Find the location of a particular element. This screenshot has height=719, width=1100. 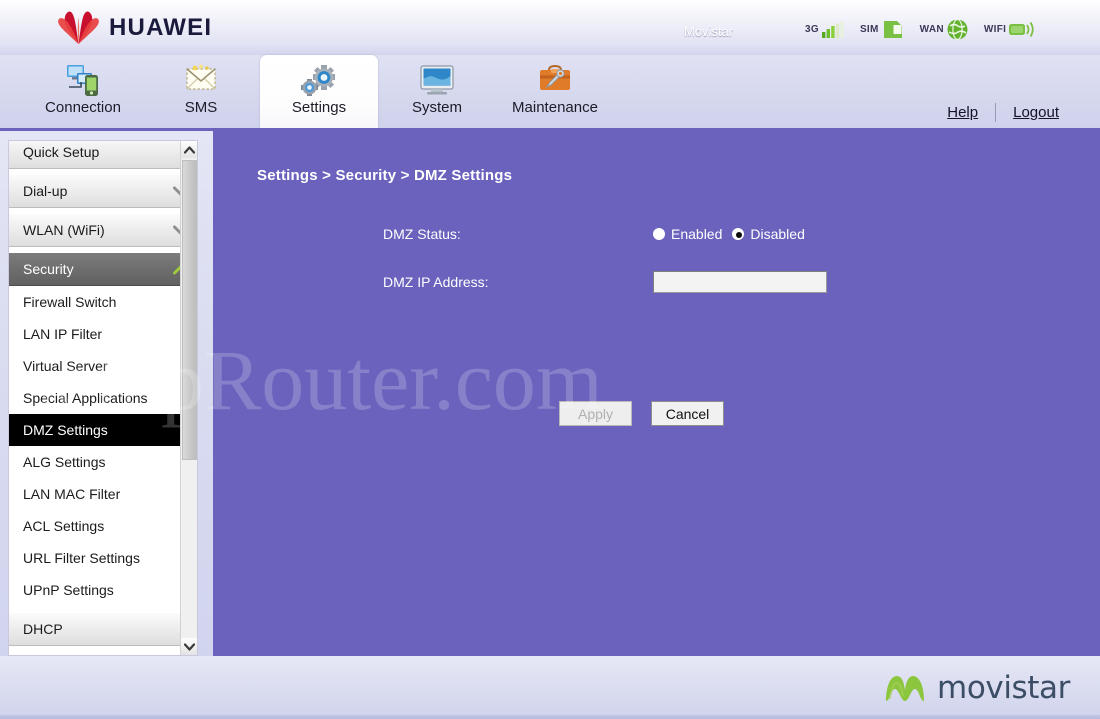

brand-bar: HUAWEI Movistar 3G SIM WAN WIFI is located at coordinates (550, 27).